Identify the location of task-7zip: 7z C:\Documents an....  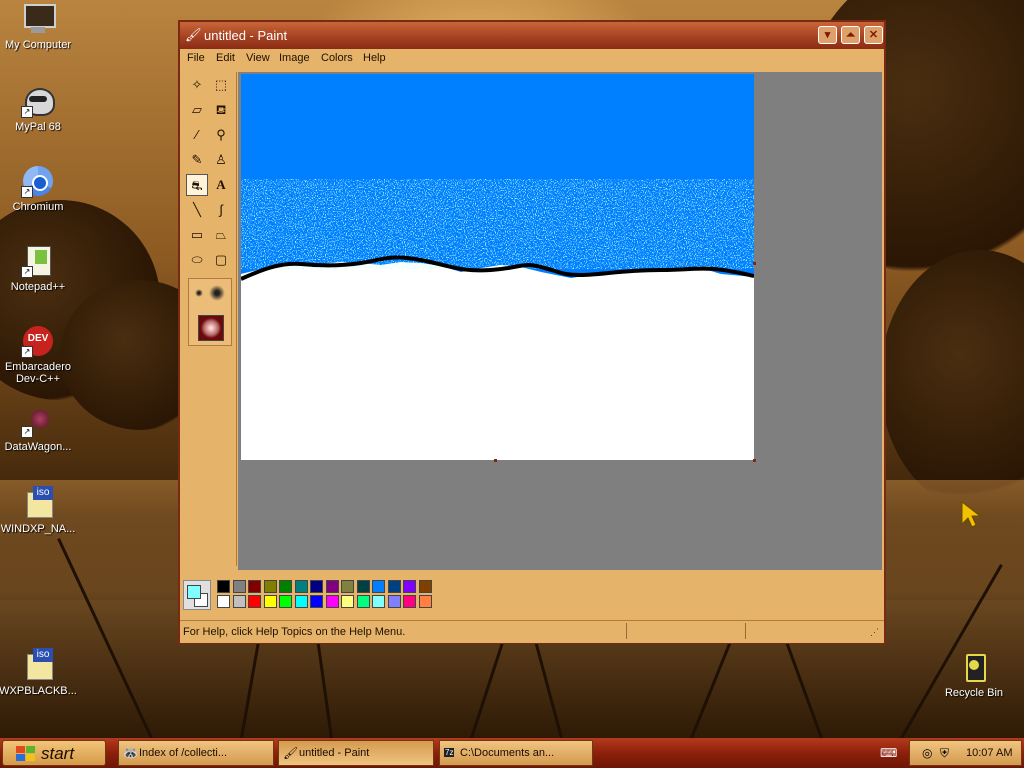
(516, 753).